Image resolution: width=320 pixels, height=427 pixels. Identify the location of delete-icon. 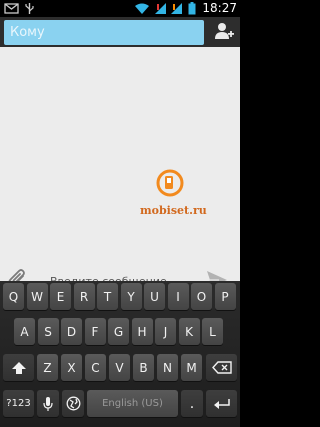
(221, 367).